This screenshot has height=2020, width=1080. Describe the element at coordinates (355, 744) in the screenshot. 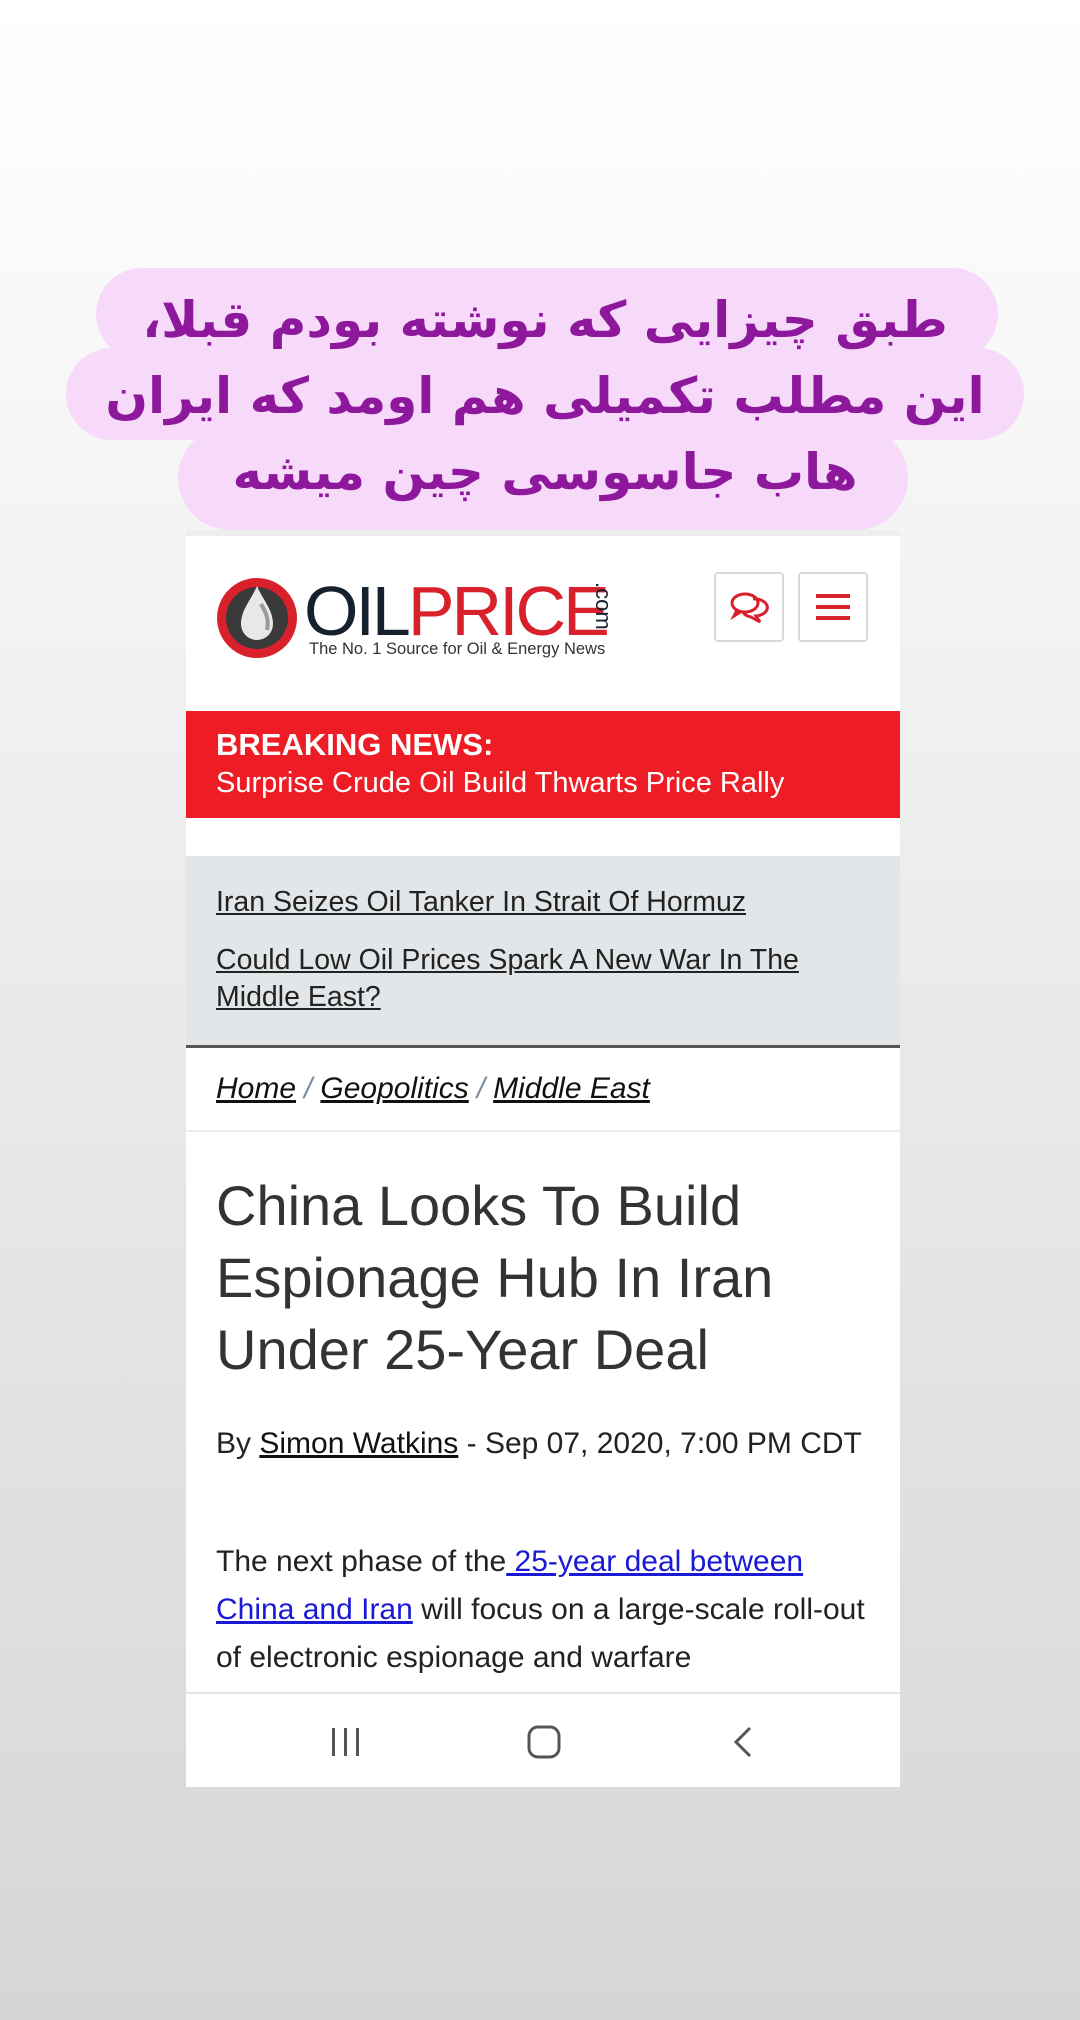

I see `breaking-news-label: BREAKING NEWS:` at that location.